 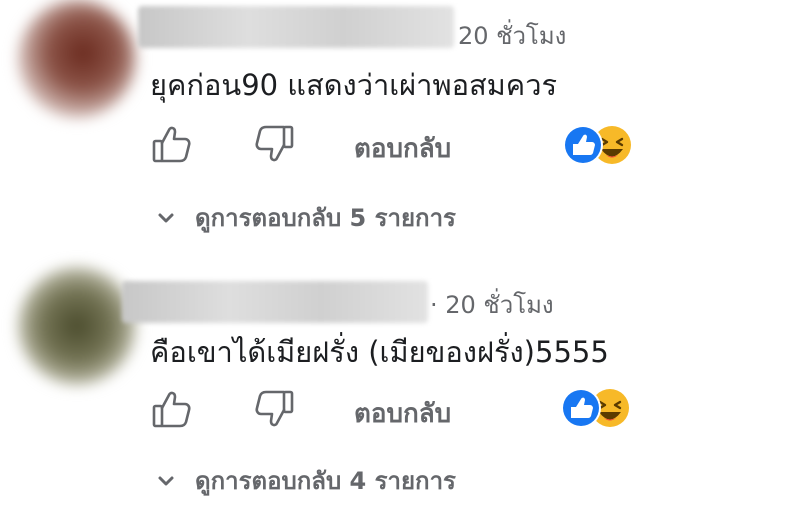 What do you see at coordinates (492, 304) in the screenshot?
I see `timestamp: · 20 ชั่วโมง` at bounding box center [492, 304].